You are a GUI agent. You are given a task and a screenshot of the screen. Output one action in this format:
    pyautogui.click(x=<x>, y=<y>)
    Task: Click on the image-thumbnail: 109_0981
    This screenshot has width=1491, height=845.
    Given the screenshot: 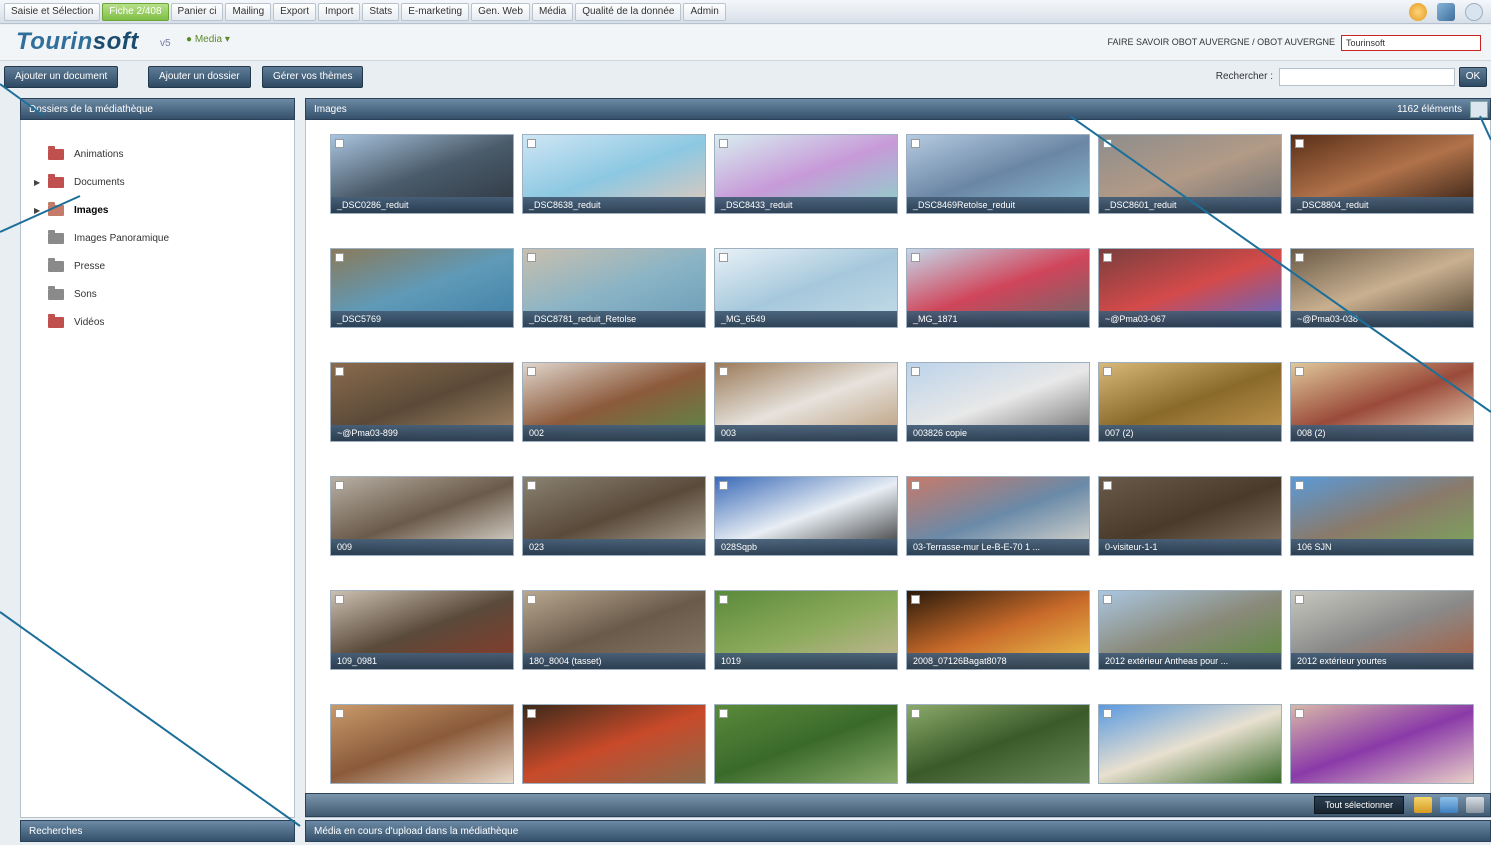 What is the action you would take?
    pyautogui.click(x=422, y=630)
    